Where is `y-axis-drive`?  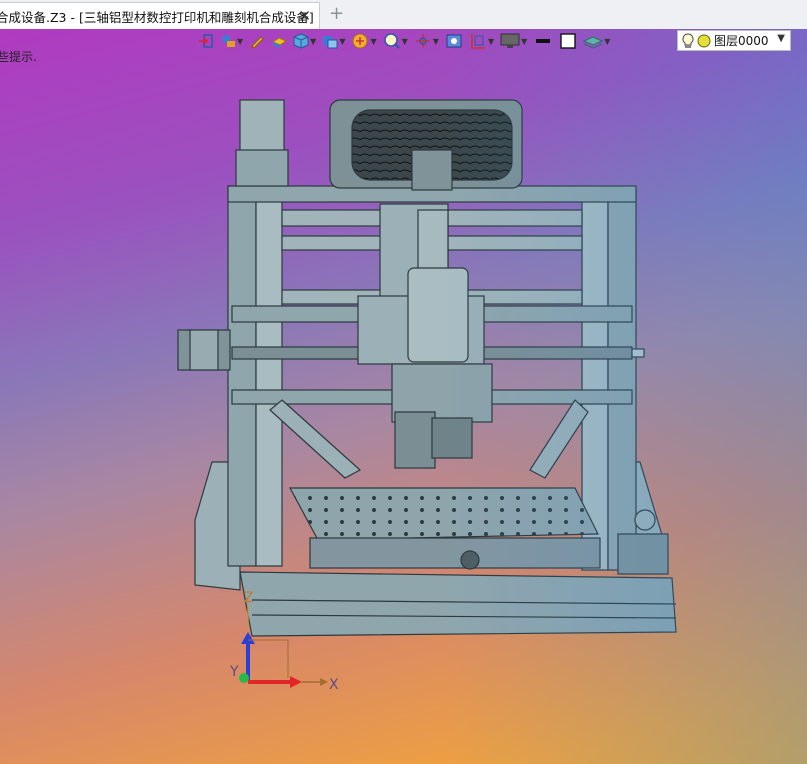
y-axis-drive is located at coordinates (455, 553).